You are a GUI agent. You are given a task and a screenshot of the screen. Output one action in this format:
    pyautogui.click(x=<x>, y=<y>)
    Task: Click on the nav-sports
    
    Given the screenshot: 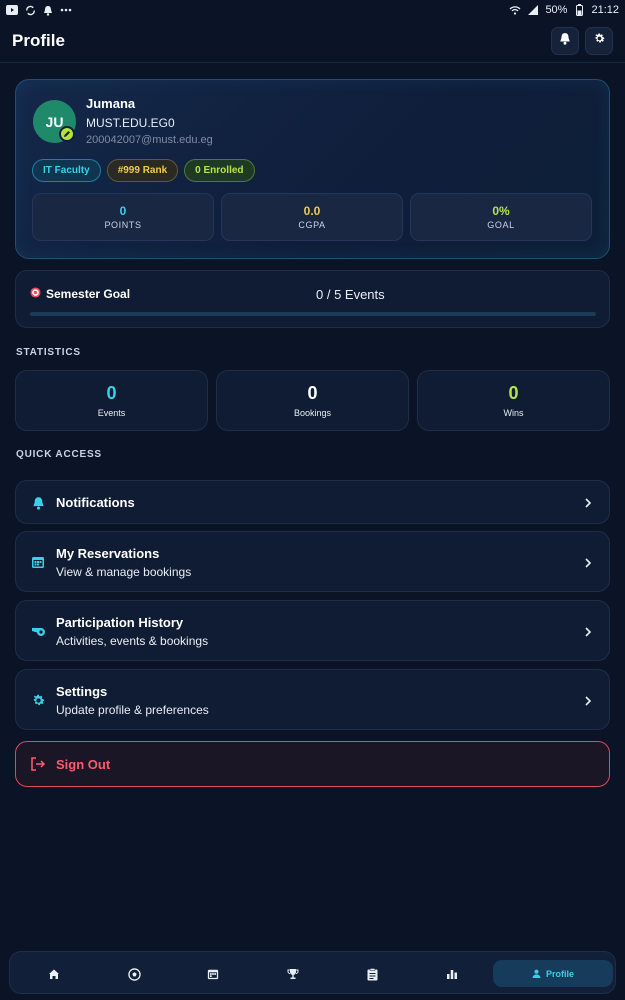 What is the action you would take?
    pyautogui.click(x=134, y=974)
    